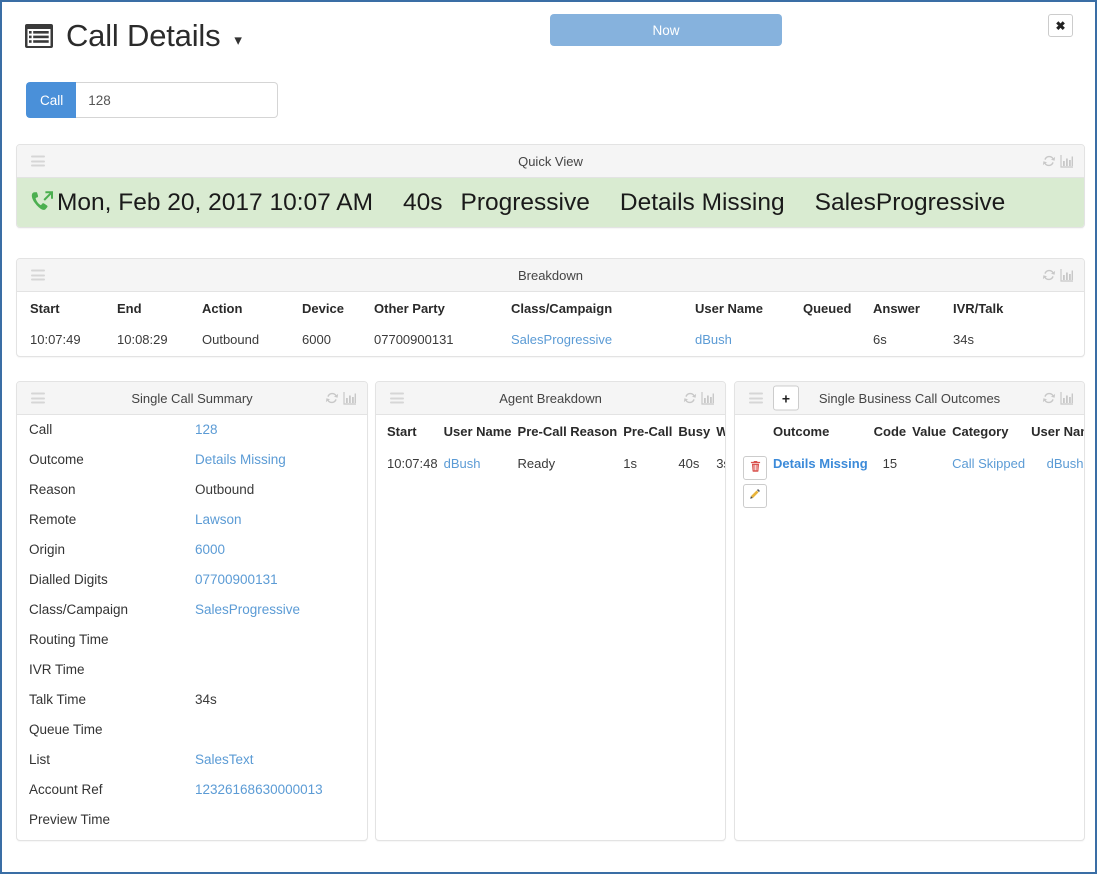  What do you see at coordinates (192, 820) in the screenshot?
I see `list-item: Preview Time` at bounding box center [192, 820].